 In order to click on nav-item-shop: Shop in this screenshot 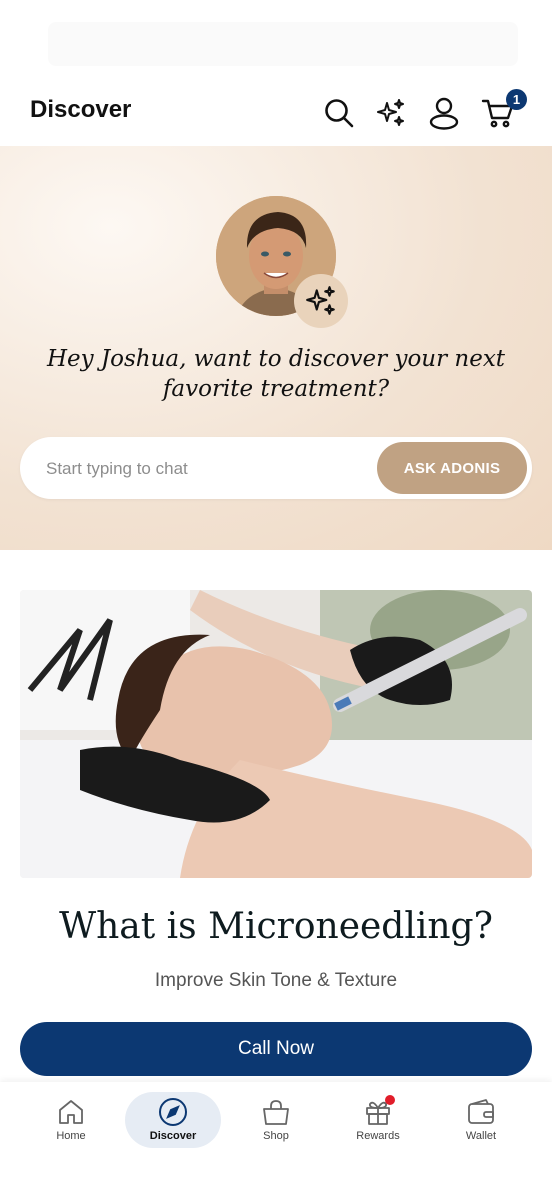, I will do `click(276, 1120)`.